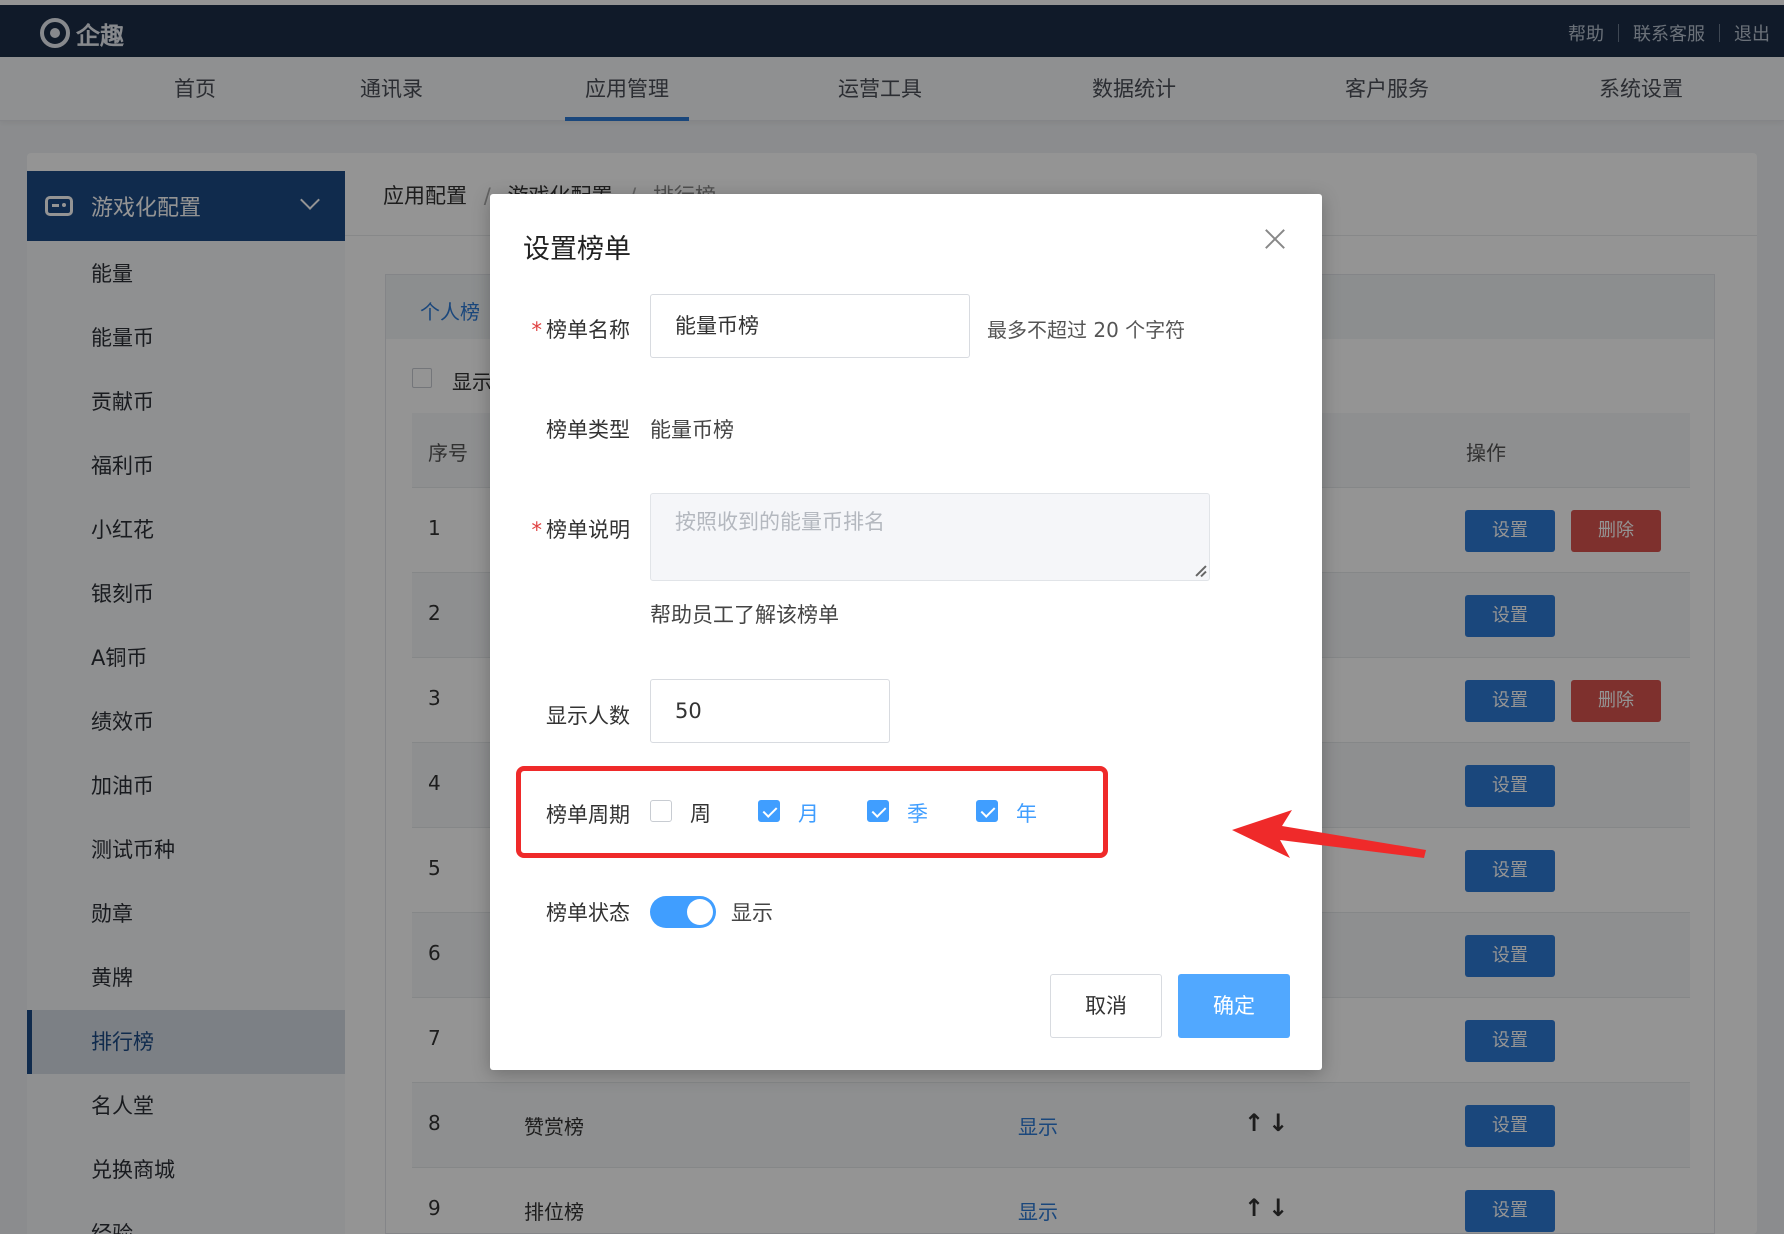 The height and width of the screenshot is (1234, 1784). Describe the element at coordinates (577, 249) in the screenshot. I see `dialog-title: 设置榜单` at that location.